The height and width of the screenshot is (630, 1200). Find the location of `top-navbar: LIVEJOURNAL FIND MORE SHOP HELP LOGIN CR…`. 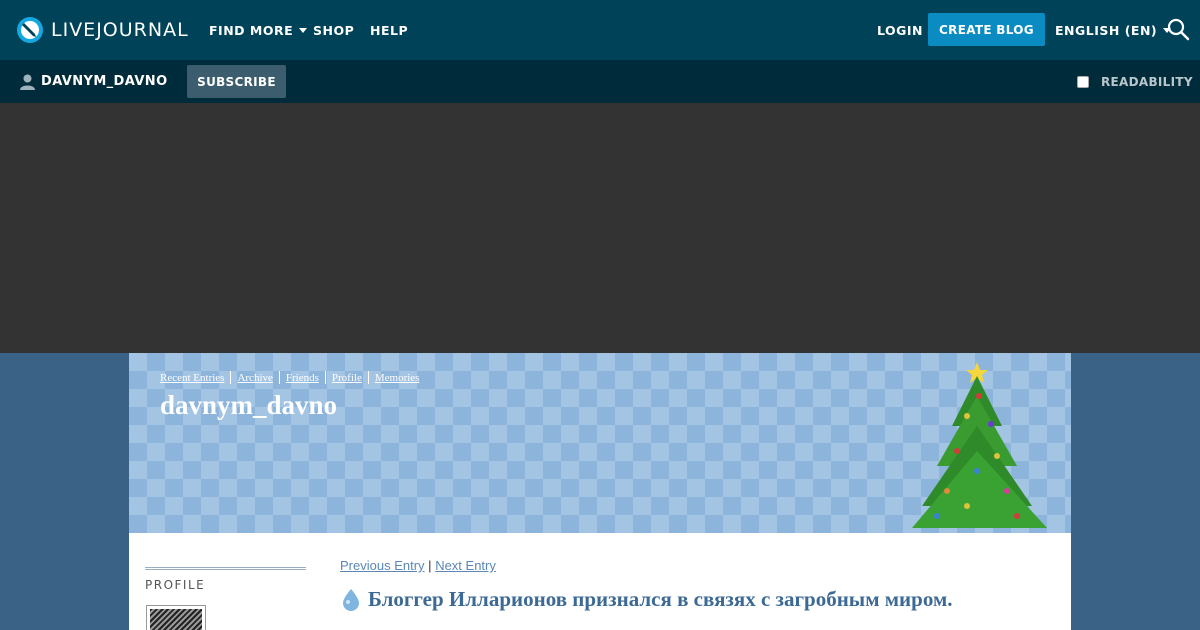

top-navbar: LIVEJOURNAL FIND MORE SHOP HELP LOGIN CR… is located at coordinates (600, 30).